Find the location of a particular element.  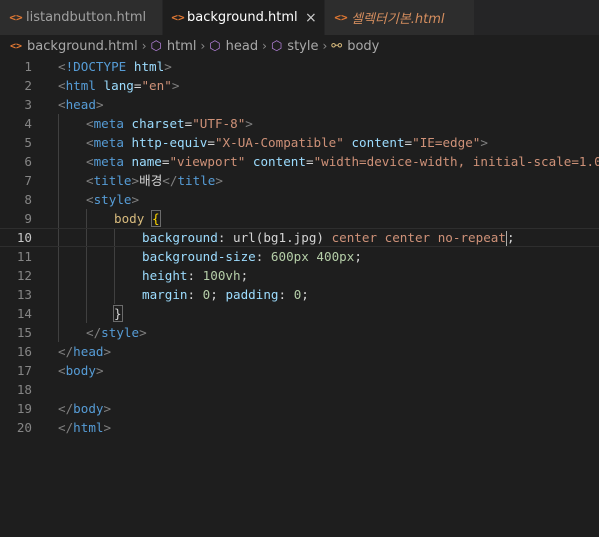

code-line: 7 <title>배경</title> is located at coordinates (299, 180).